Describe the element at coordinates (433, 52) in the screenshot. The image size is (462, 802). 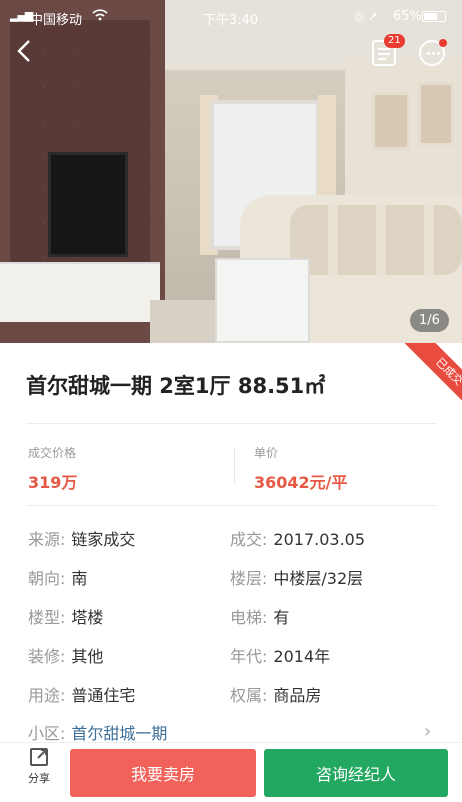
I see `message-icon` at that location.